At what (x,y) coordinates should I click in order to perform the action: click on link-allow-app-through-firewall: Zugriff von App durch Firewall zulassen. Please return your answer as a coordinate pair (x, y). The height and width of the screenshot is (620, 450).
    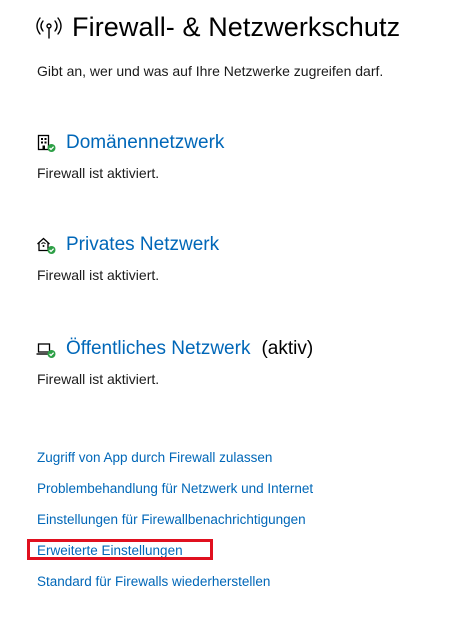
    Looking at the image, I should click on (175, 464).